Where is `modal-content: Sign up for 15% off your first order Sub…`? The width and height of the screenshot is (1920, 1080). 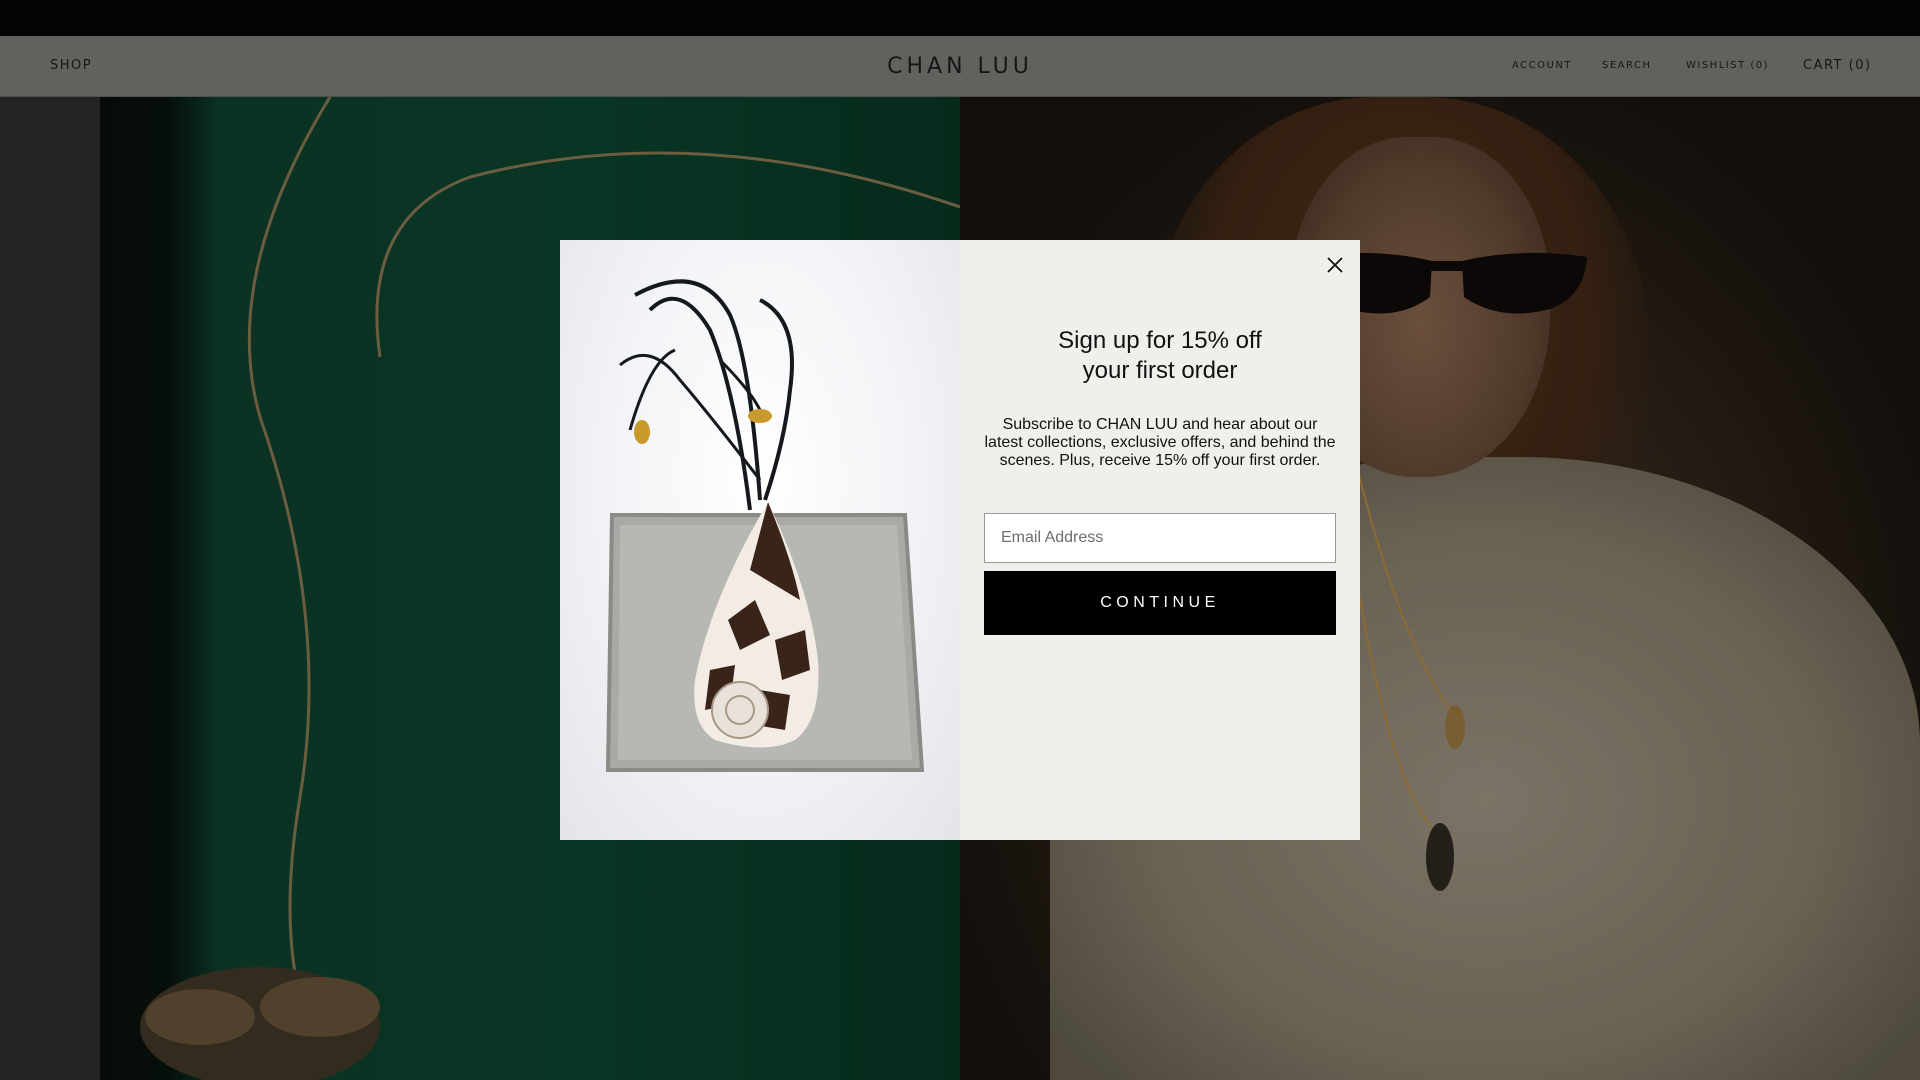
modal-content: Sign up for 15% off your first order Sub… is located at coordinates (1160, 540).